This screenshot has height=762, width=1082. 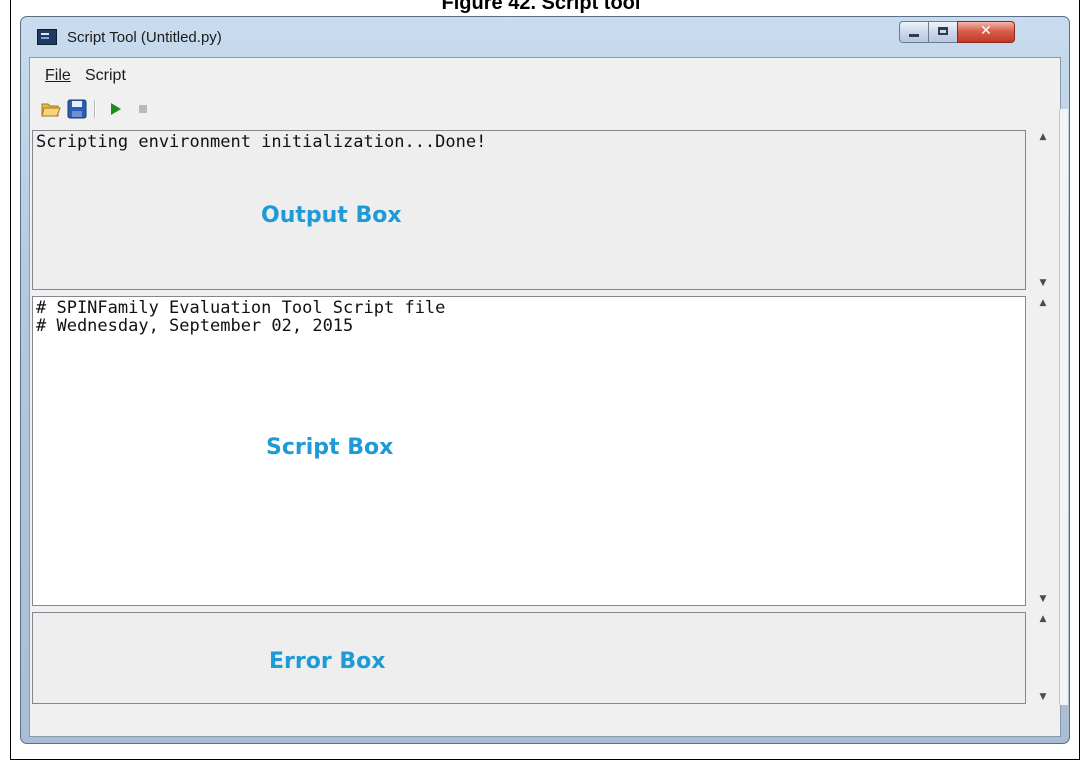 I want to click on menu-file: File, so click(x=58, y=76).